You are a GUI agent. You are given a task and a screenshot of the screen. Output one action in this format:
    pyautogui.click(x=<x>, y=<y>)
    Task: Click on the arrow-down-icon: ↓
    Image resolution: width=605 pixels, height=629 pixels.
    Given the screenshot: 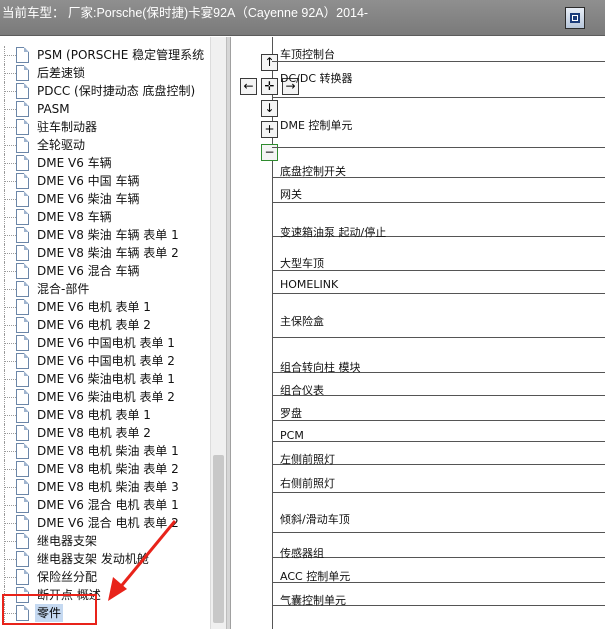 What is the action you would take?
    pyautogui.click(x=269, y=108)
    